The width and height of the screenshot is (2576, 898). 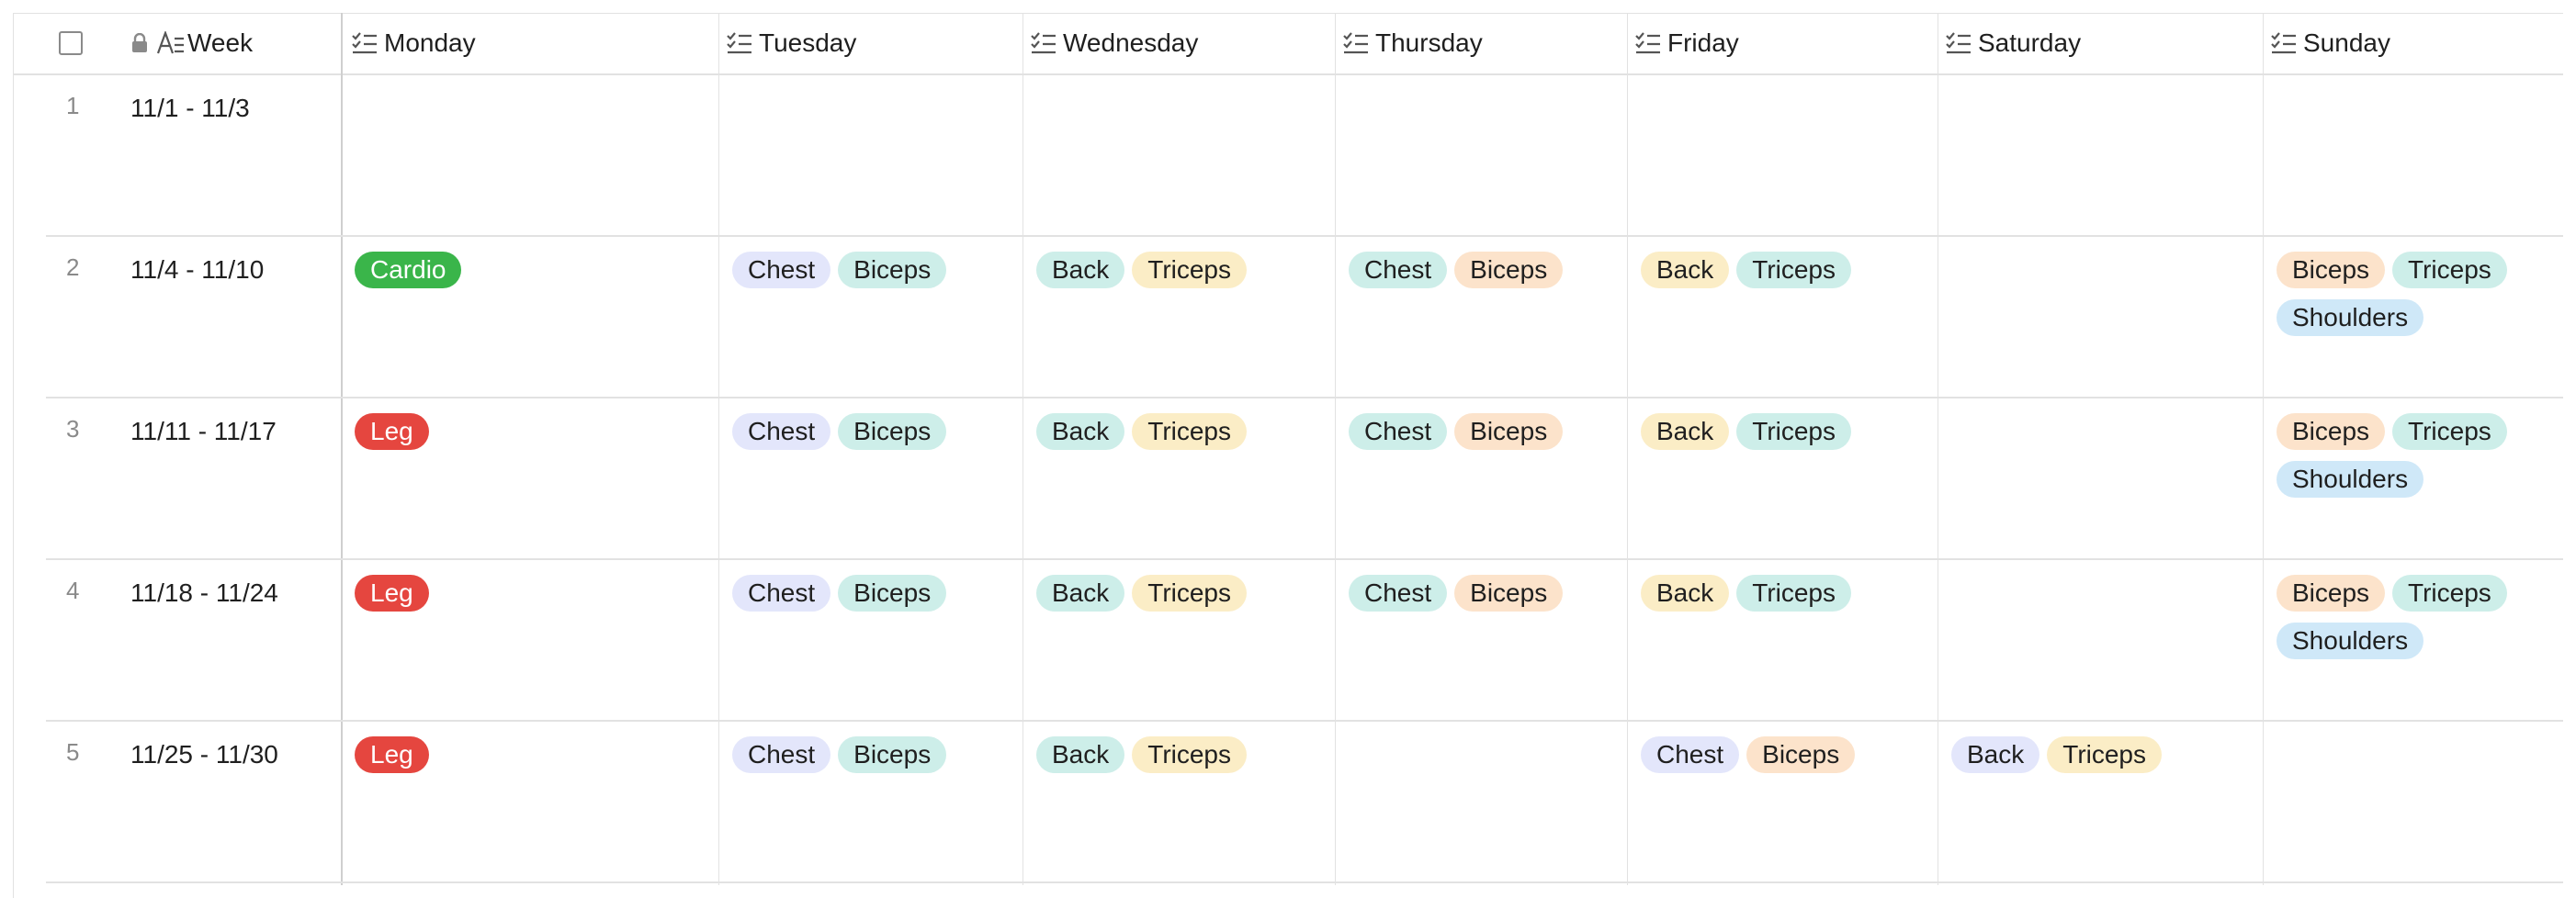 I want to click on week-cell: 11/25 - 11/30, so click(x=204, y=754).